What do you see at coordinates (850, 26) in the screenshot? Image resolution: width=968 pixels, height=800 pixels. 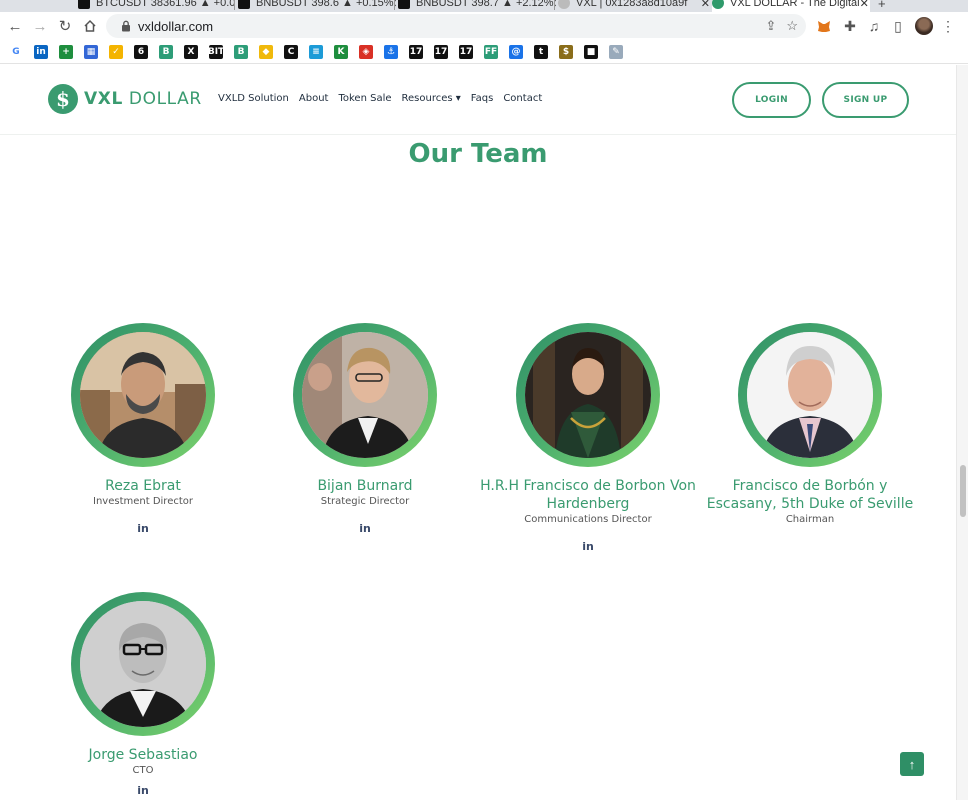 I see `puzzle-icon: ✚` at bounding box center [850, 26].